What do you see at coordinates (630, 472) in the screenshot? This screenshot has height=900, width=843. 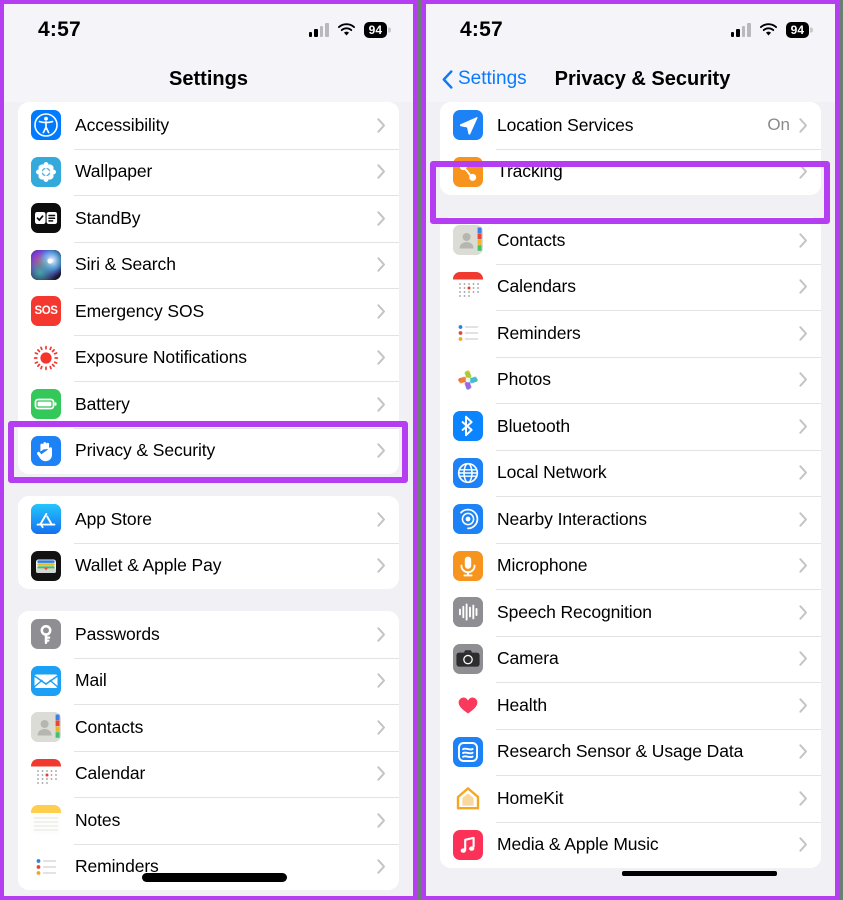 I see `list-item: Local Network` at bounding box center [630, 472].